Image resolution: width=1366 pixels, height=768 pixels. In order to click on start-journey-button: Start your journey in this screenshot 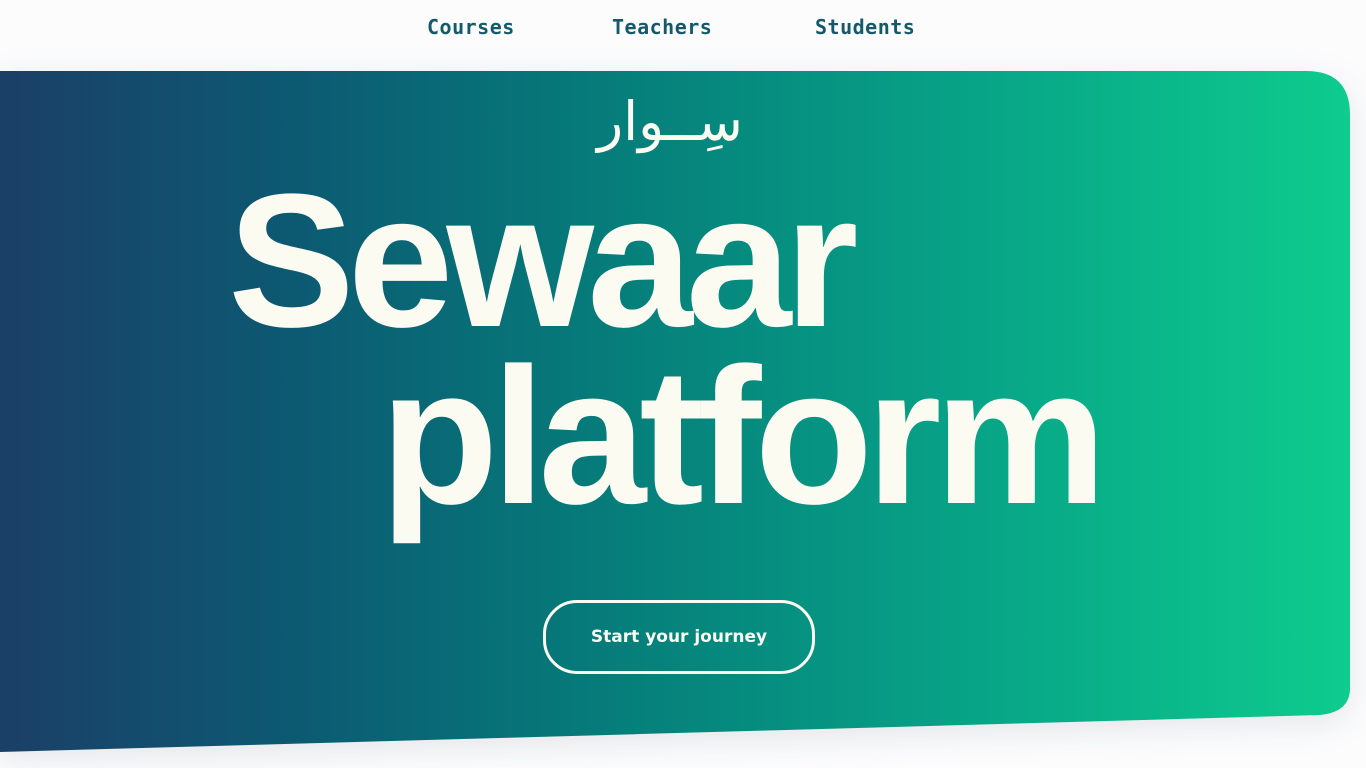, I will do `click(679, 637)`.